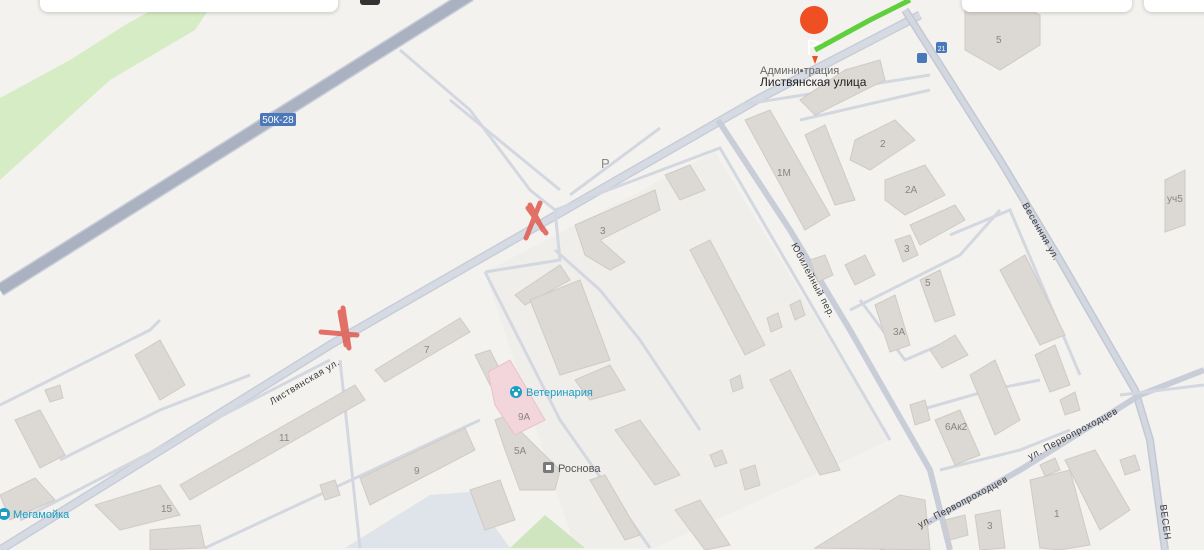 This screenshot has height=550, width=1204. Describe the element at coordinates (417, 471) in the screenshot. I see `house-number: 9` at that location.